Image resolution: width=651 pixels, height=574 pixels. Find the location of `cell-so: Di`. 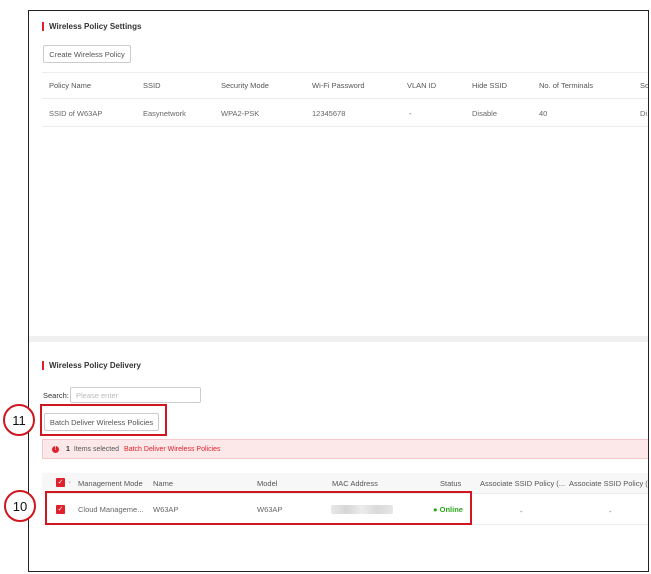

cell-so: Di is located at coordinates (644, 113).